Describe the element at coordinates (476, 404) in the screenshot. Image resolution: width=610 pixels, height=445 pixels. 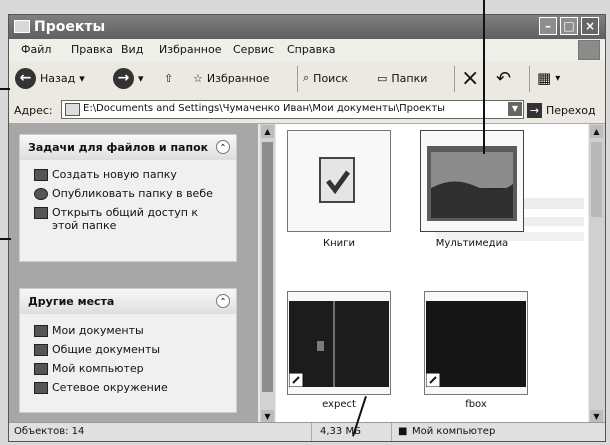
I see `file-label: fbox` at that location.